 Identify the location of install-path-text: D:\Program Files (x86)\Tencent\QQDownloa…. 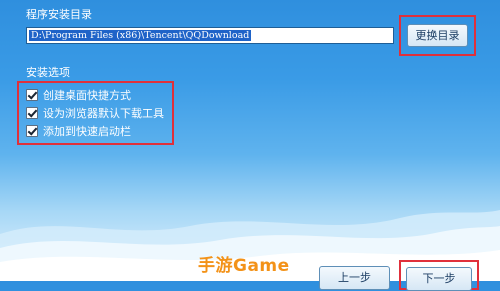
(140, 35).